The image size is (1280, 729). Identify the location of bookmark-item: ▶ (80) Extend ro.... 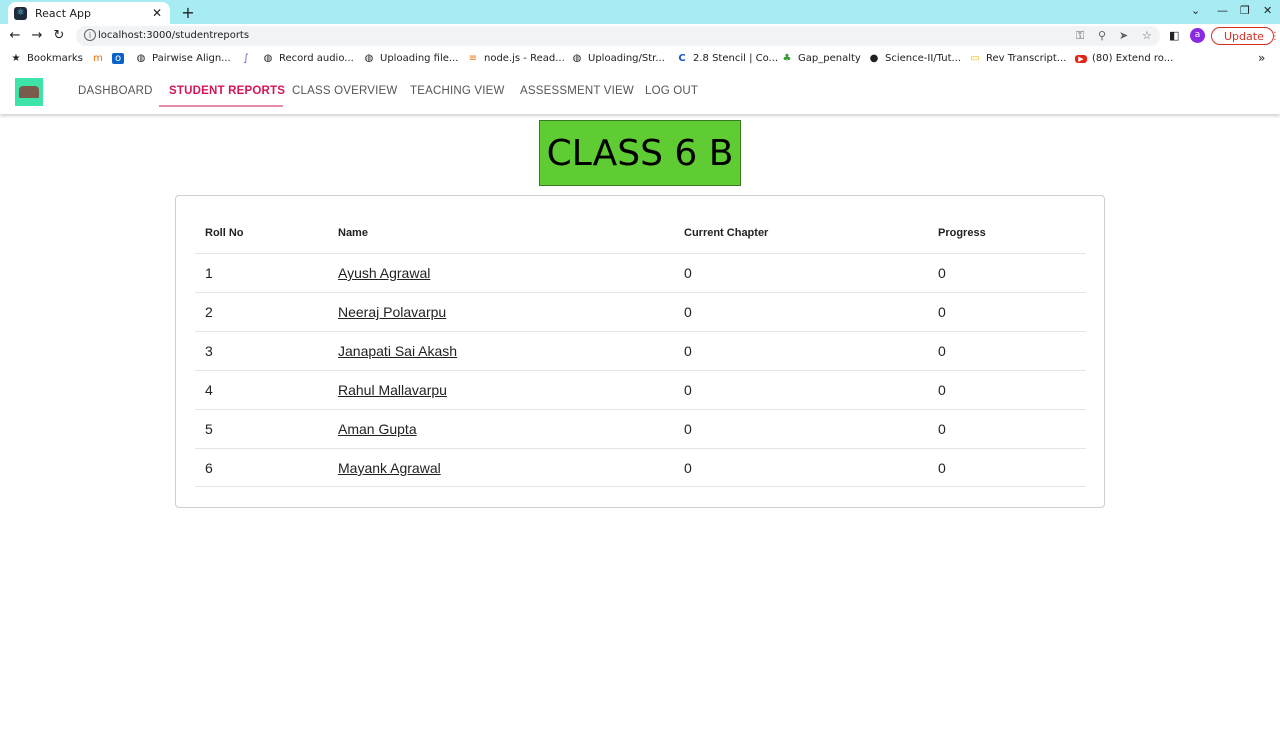
(1124, 58).